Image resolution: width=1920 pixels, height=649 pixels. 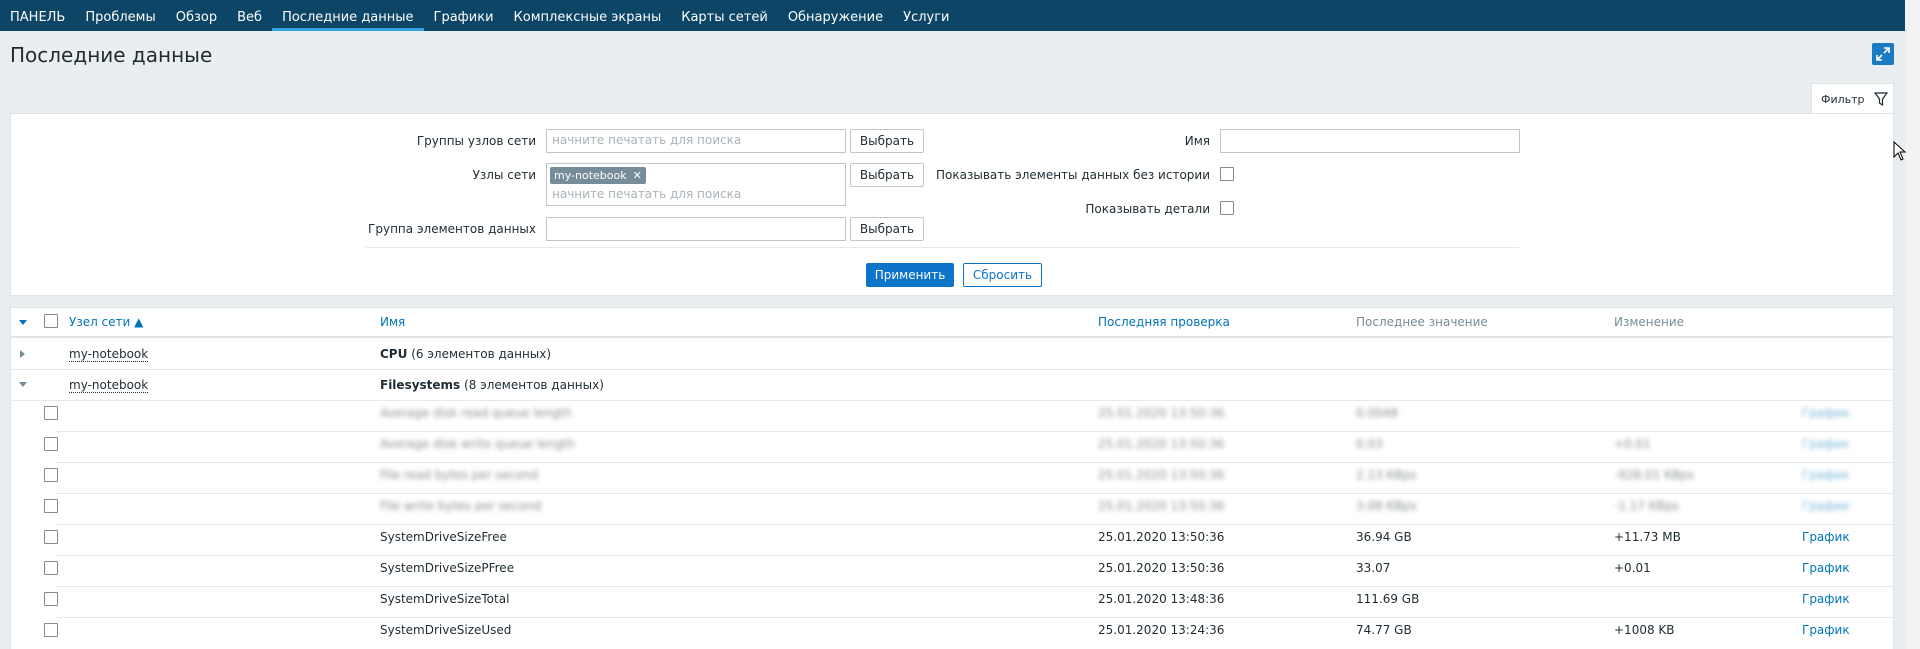 I want to click on filter-tab-label: Фильтр, so click(x=1843, y=99).